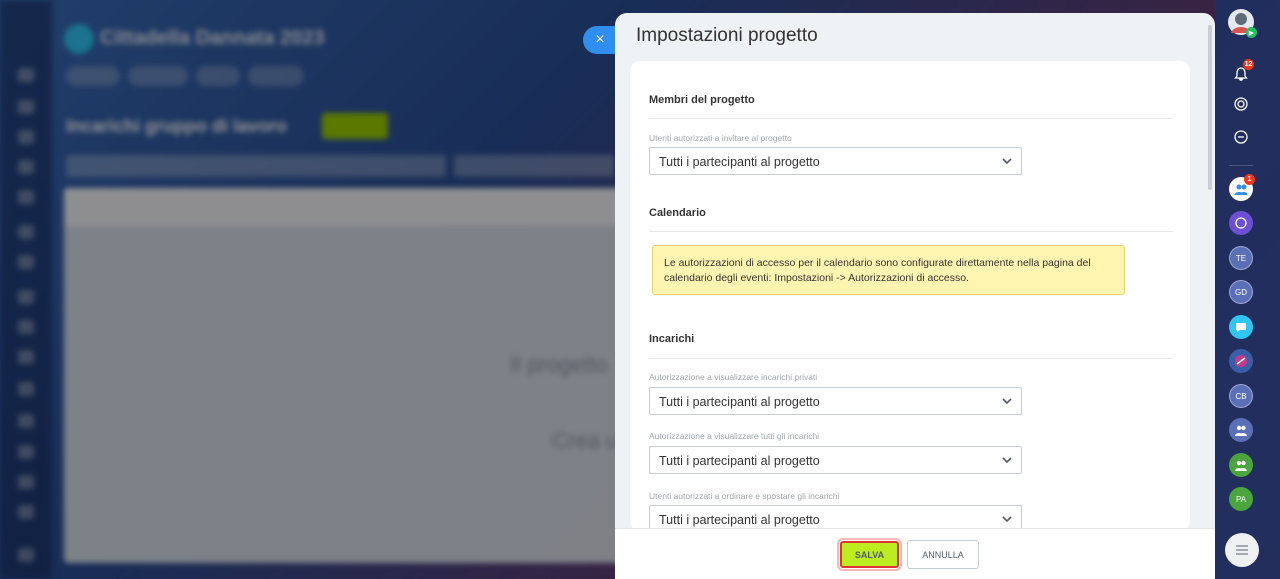 This screenshot has height=579, width=1280. I want to click on sidebar-divider, so click(1241, 165).